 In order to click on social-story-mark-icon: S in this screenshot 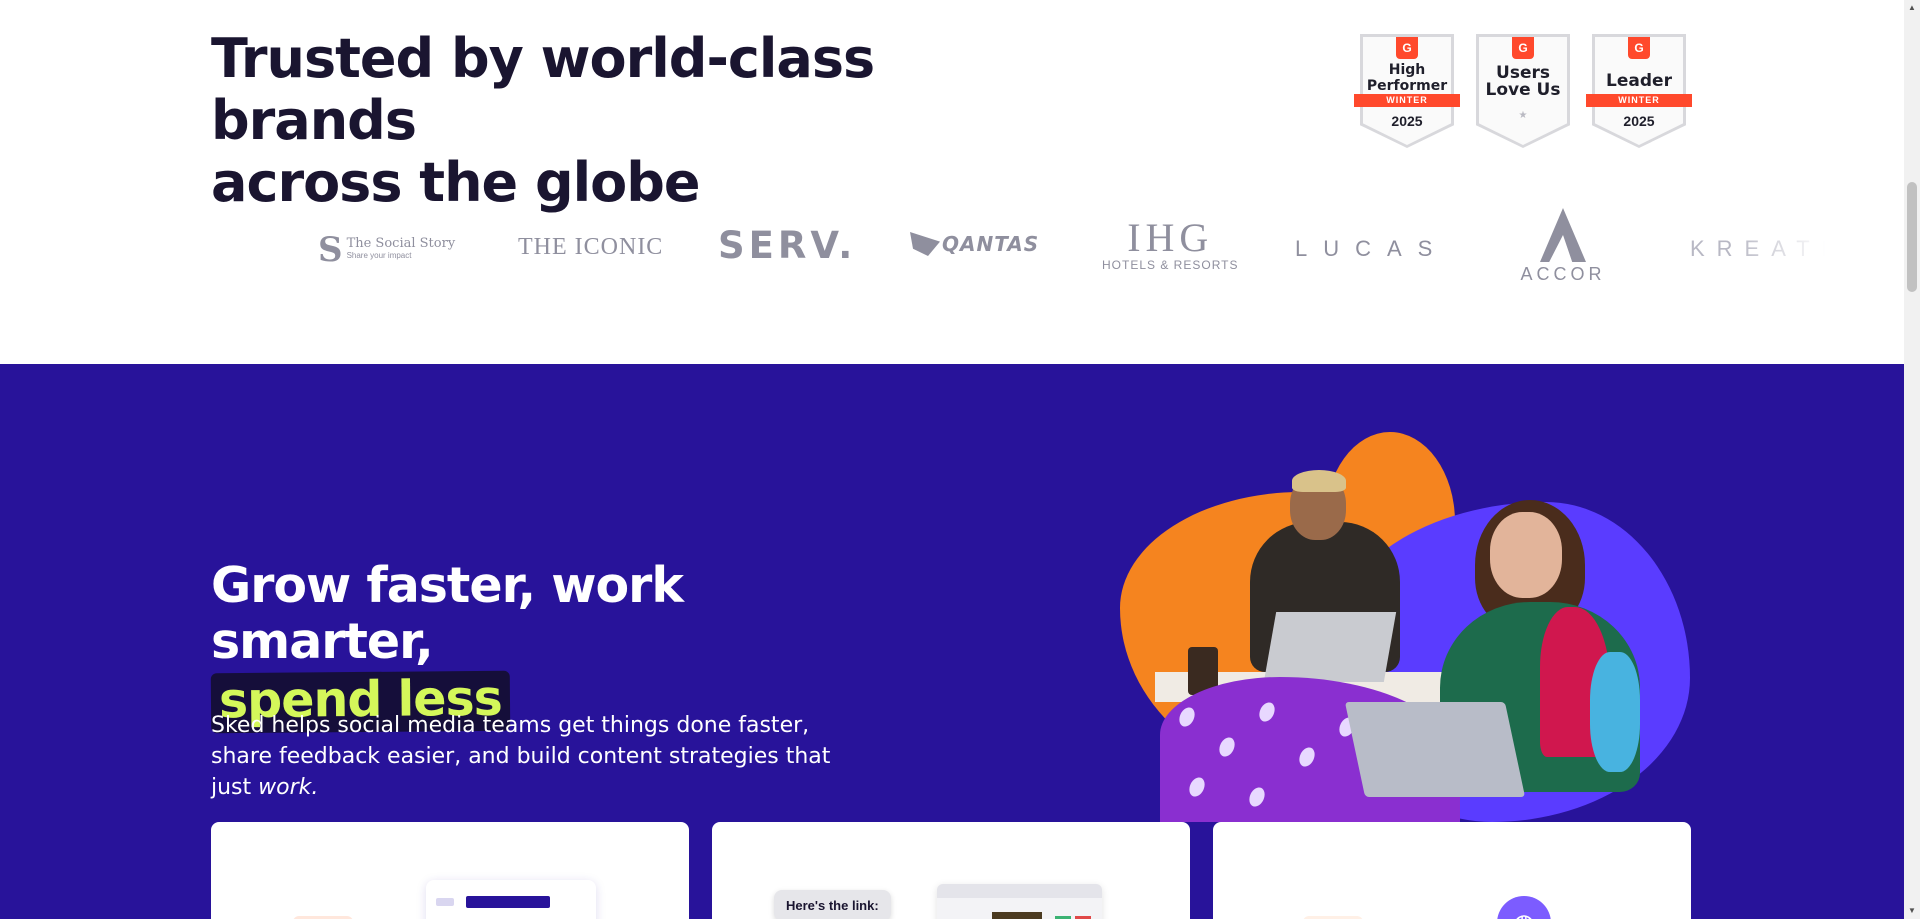, I will do `click(330, 250)`.